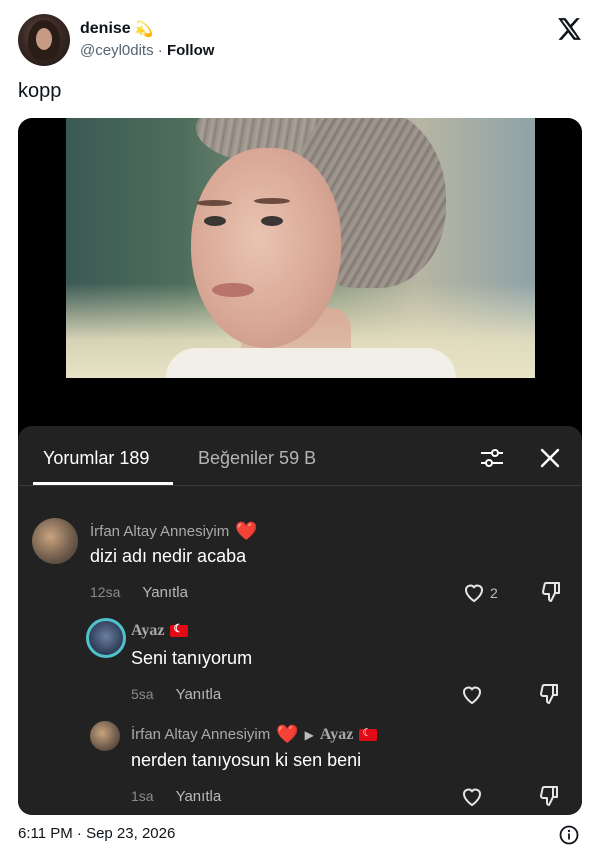 The image size is (600, 865). Describe the element at coordinates (550, 458) in the screenshot. I see `close-icon` at that location.